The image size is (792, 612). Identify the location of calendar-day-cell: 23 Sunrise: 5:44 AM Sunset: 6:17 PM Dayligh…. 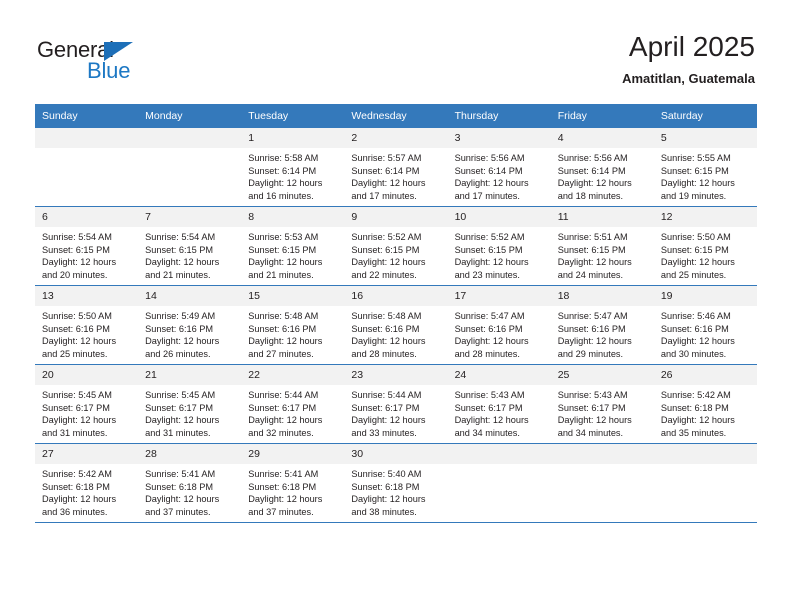
(396, 404).